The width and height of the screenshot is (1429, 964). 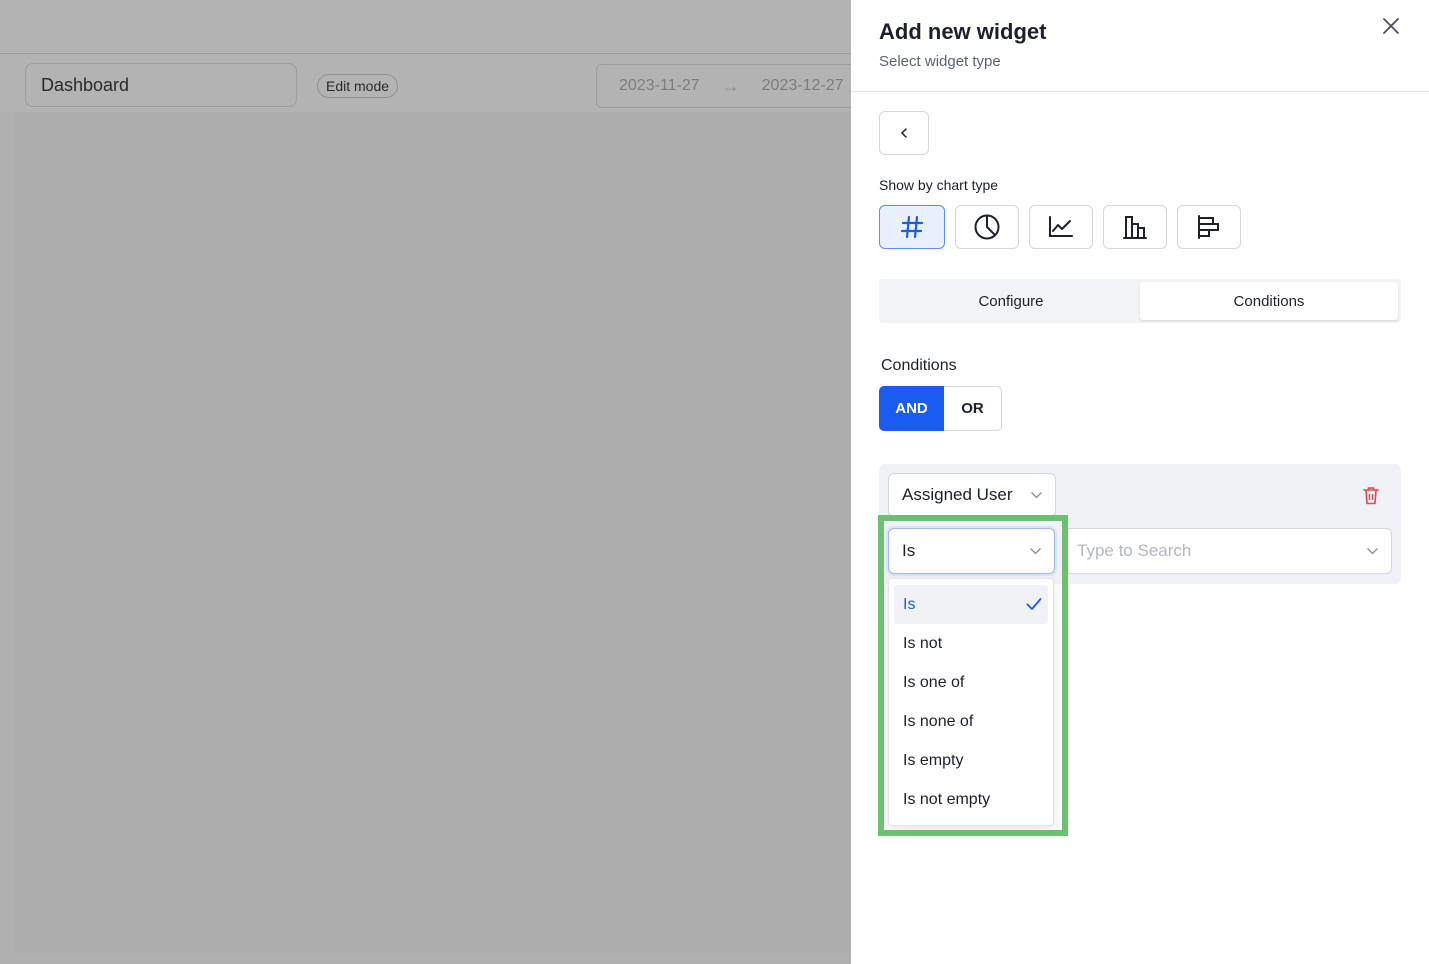 I want to click on chart-type-horizontal-bar-button, so click(x=1209, y=227).